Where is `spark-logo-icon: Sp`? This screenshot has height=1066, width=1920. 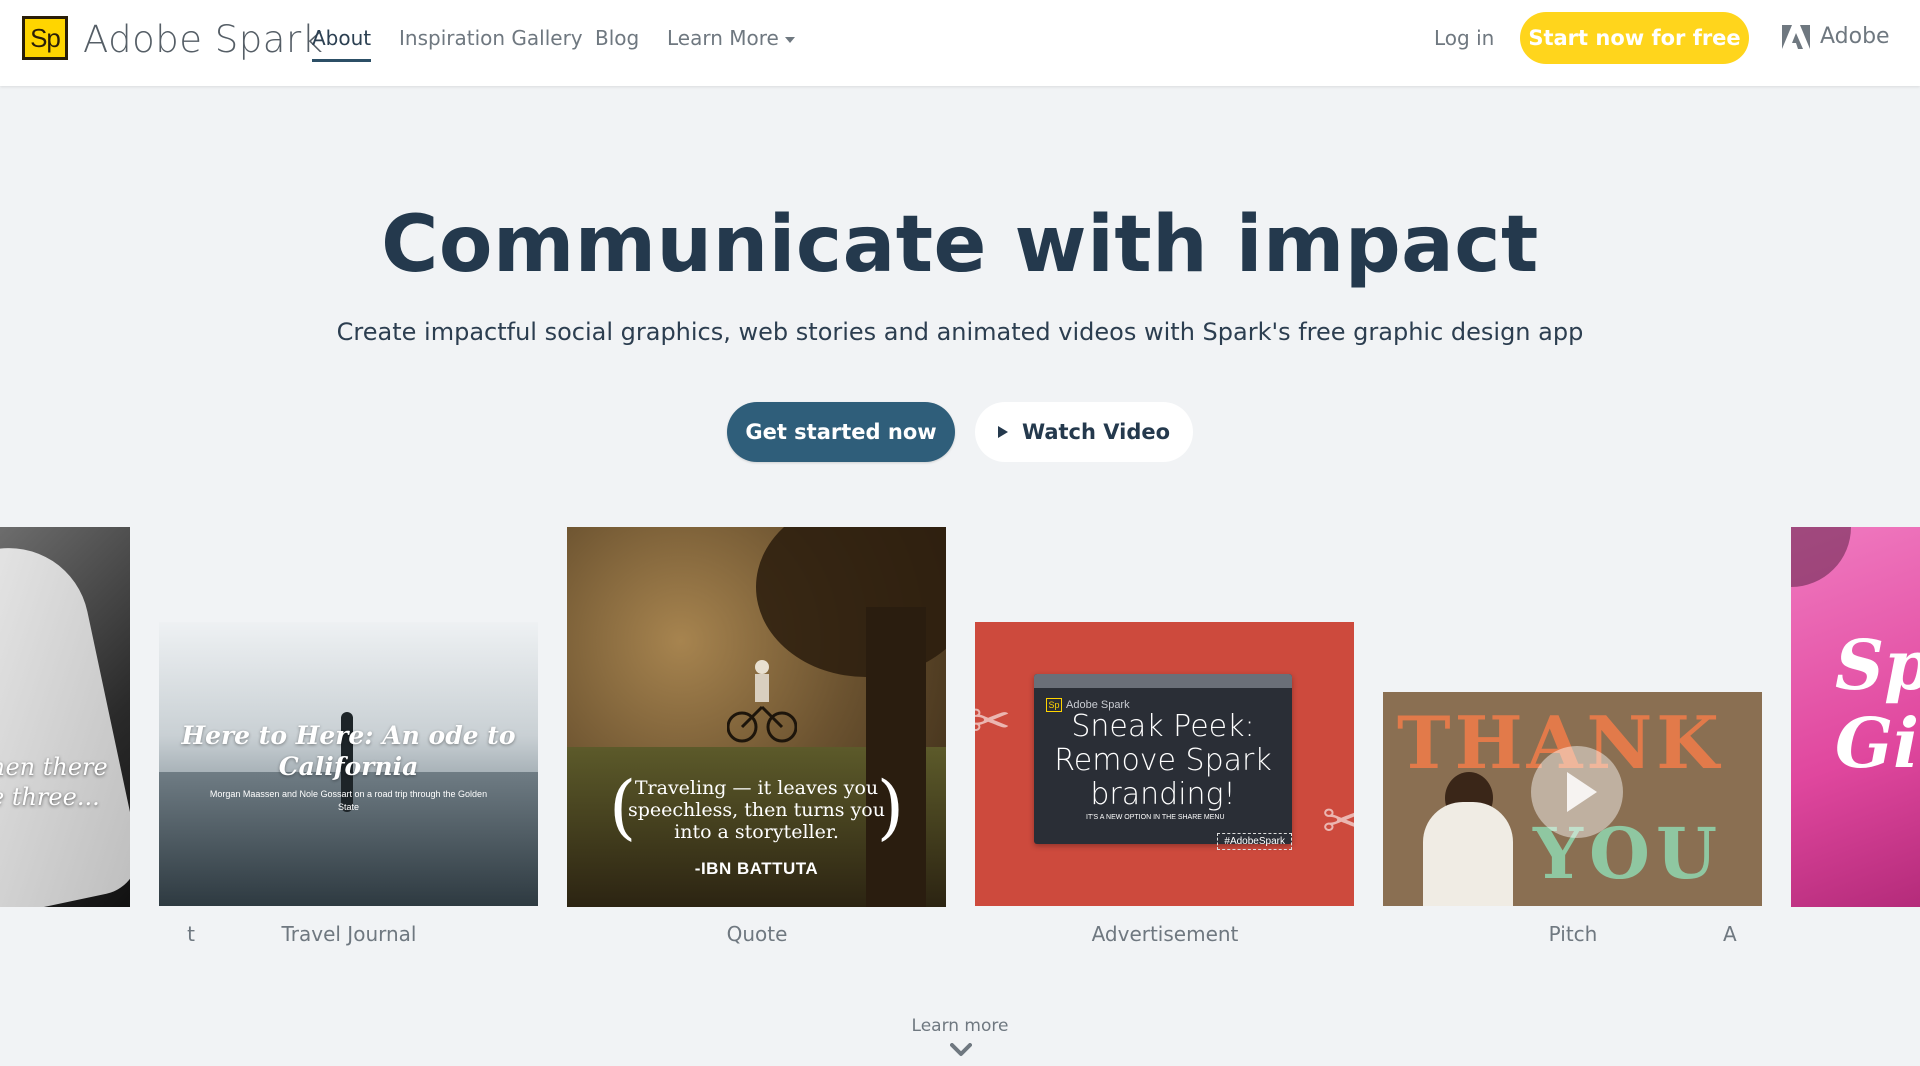 spark-logo-icon: Sp is located at coordinates (45, 38).